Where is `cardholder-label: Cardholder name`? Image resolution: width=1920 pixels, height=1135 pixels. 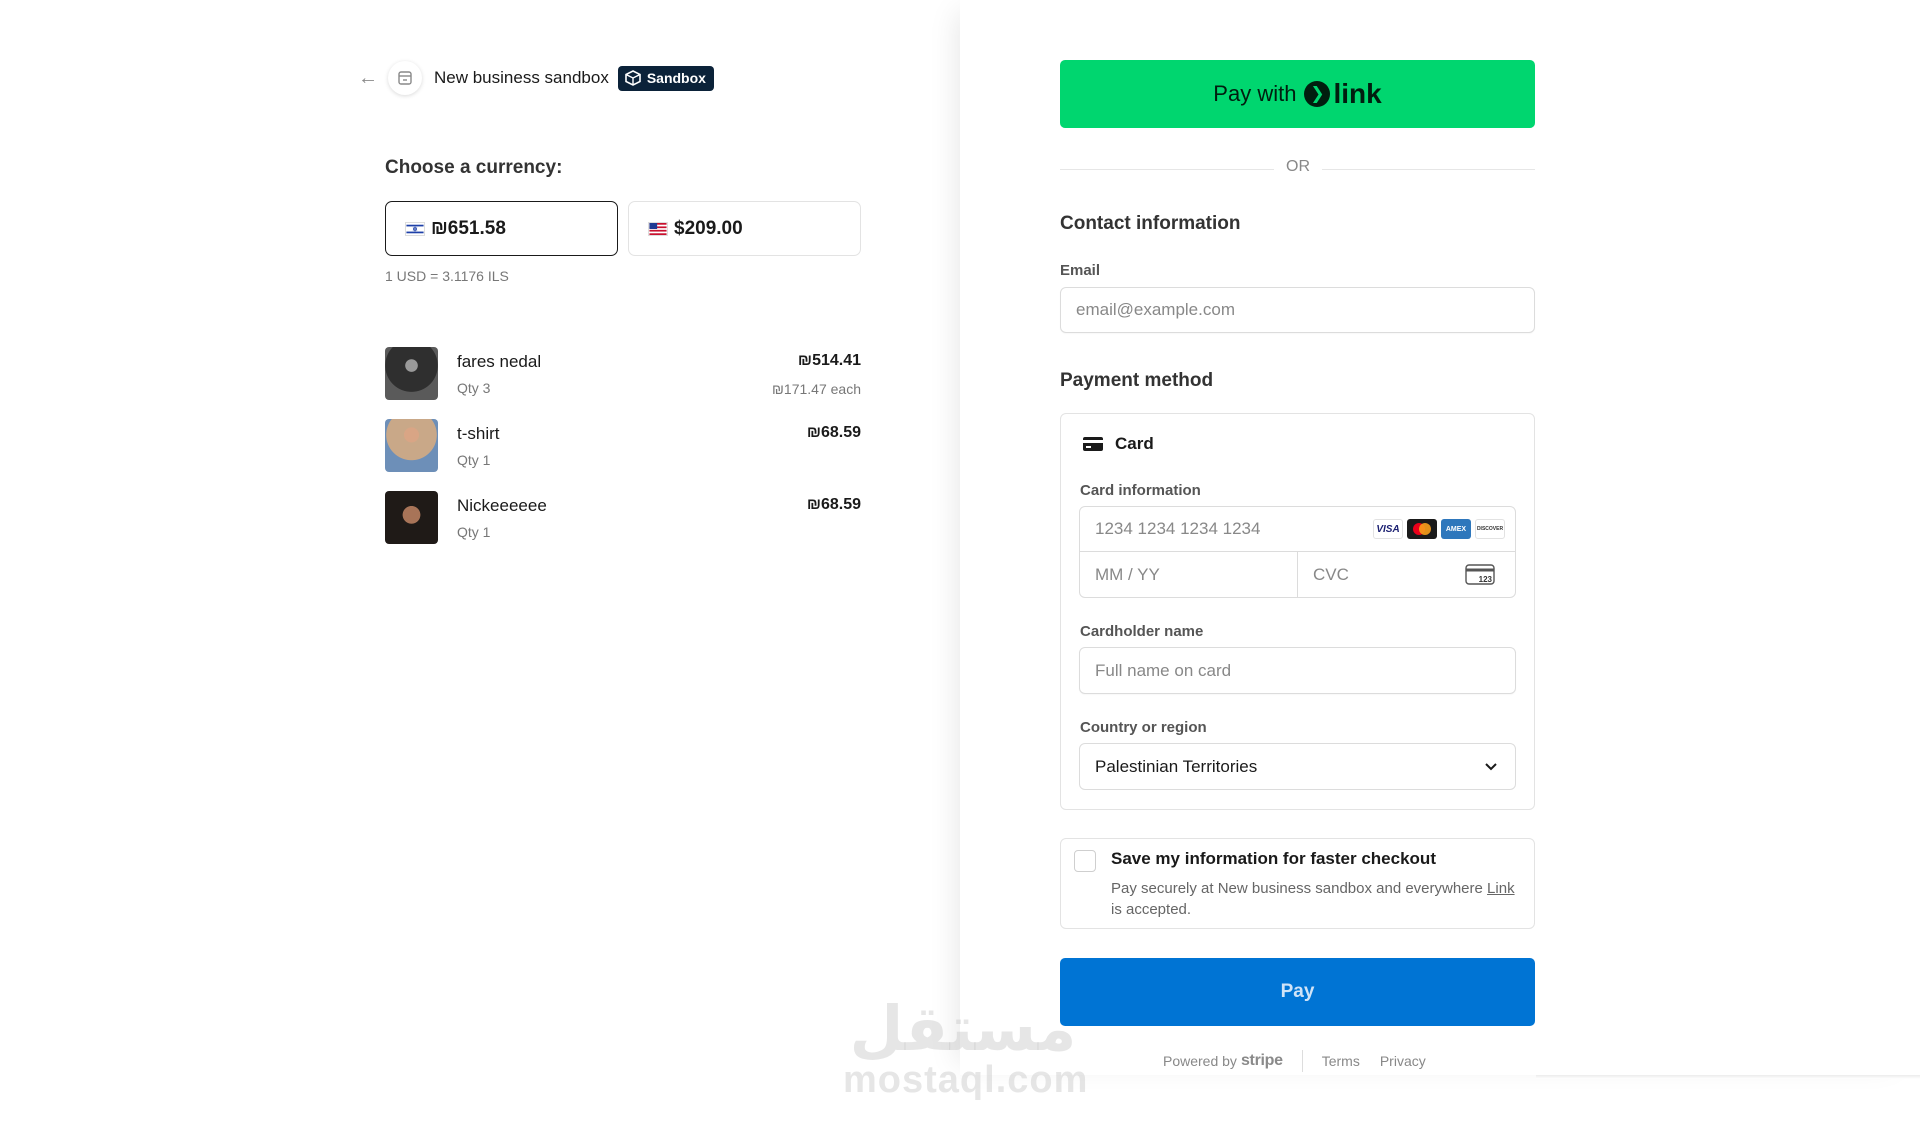 cardholder-label: Cardholder name is located at coordinates (1142, 631).